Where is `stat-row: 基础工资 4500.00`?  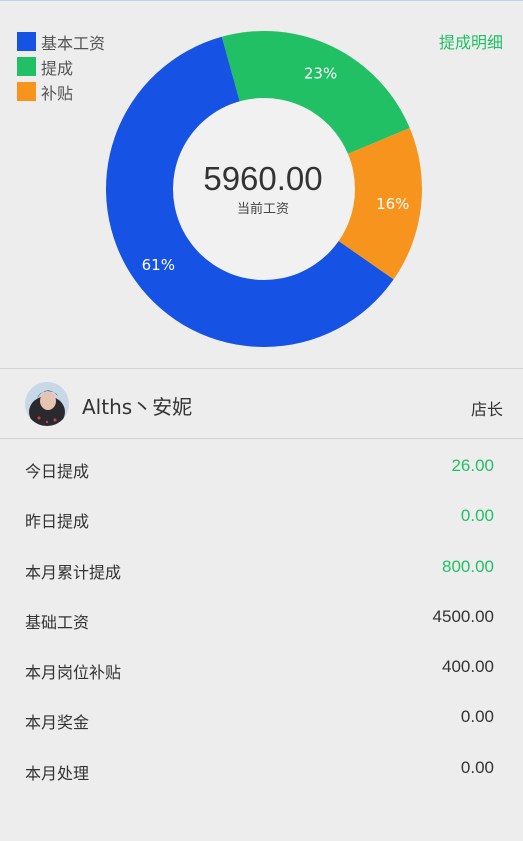 stat-row: 基础工资 4500.00 is located at coordinates (261, 620).